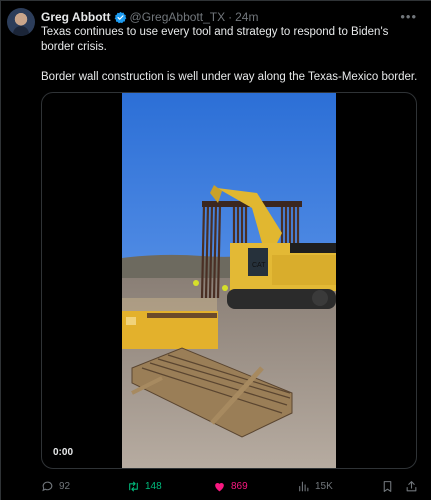  What do you see at coordinates (47, 486) in the screenshot?
I see `reply-icon` at bounding box center [47, 486].